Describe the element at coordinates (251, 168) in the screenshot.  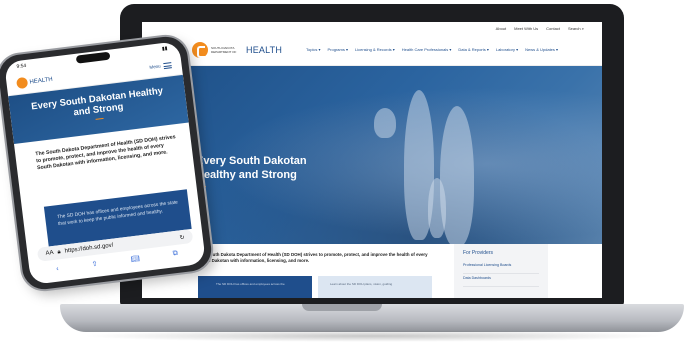
I see `hero-title: Every South Dakotan Healthy and Strong` at that location.